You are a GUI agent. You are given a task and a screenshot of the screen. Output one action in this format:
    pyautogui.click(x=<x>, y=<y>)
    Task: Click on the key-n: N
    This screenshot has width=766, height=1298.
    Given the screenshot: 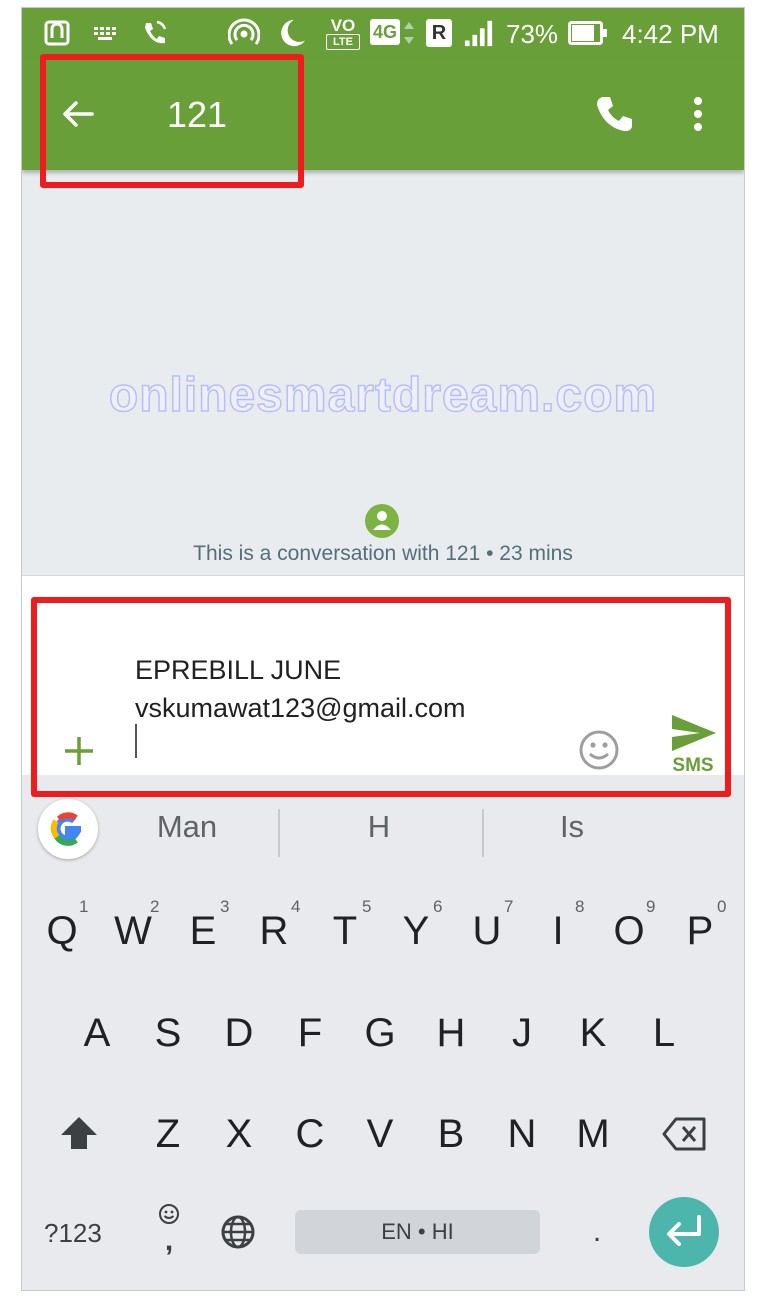 What is the action you would take?
    pyautogui.click(x=522, y=1134)
    